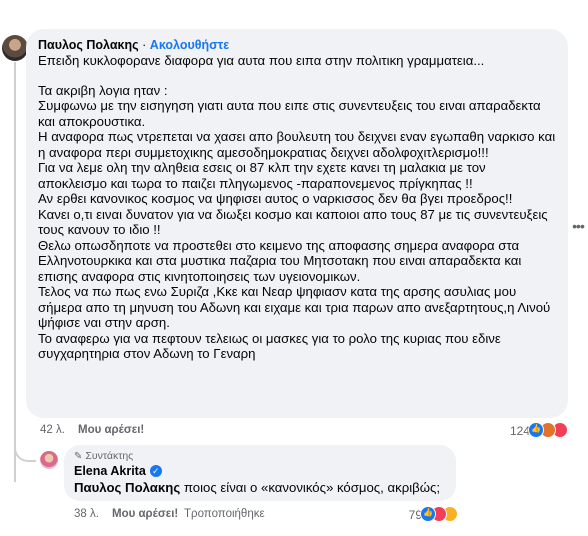 This screenshot has width=588, height=536. Describe the element at coordinates (578, 226) in the screenshot. I see `more-options-icon: •••` at that location.